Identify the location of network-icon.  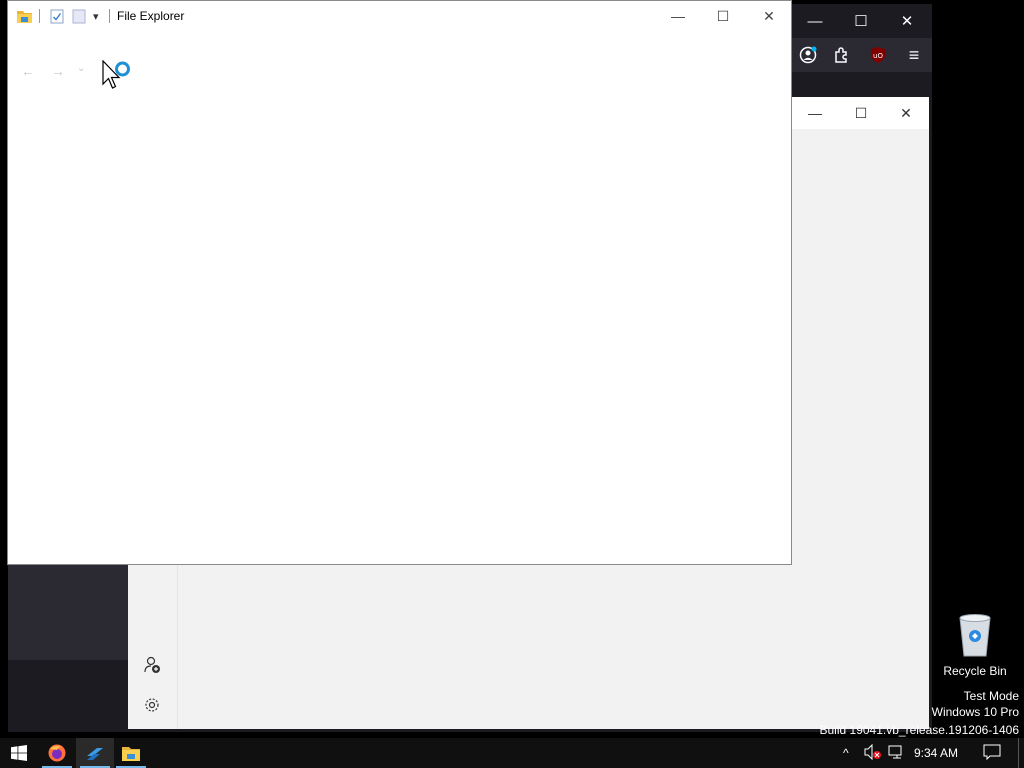
(897, 753).